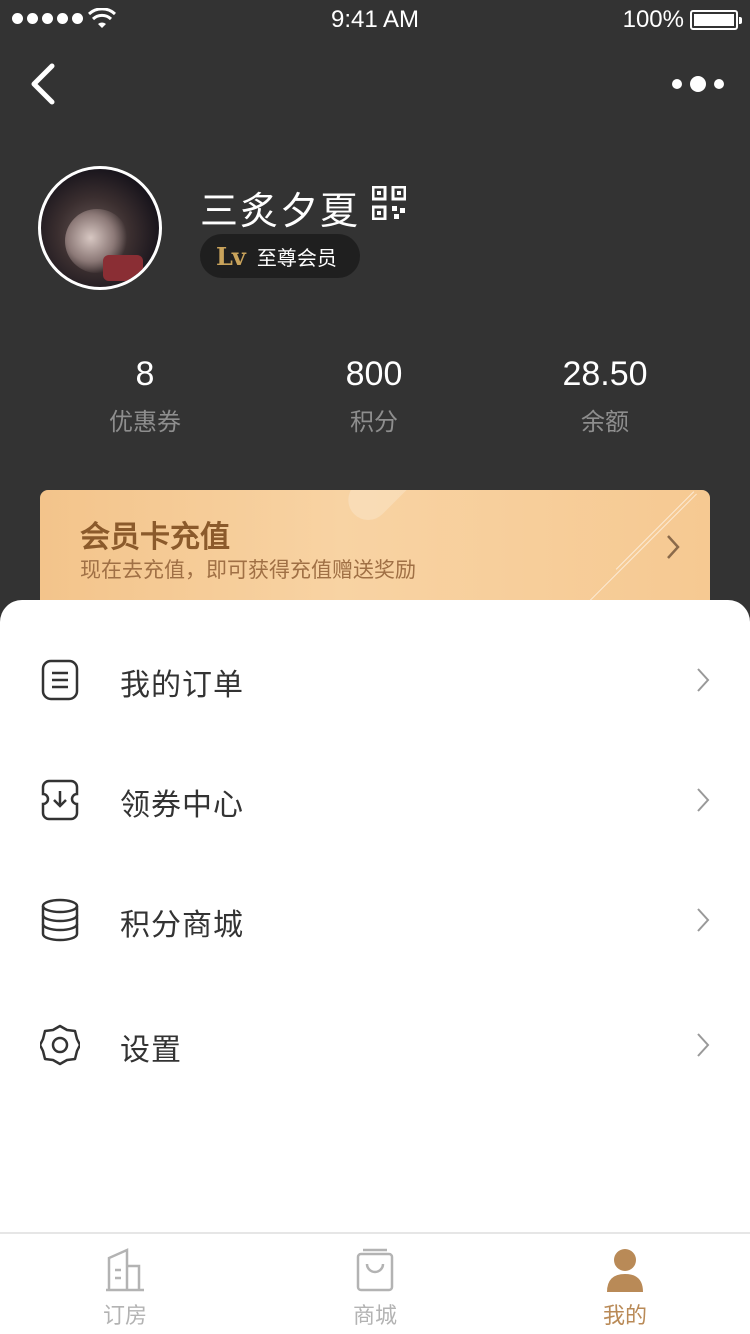 Image resolution: width=750 pixels, height=1334 pixels. What do you see at coordinates (375, 680) in the screenshot?
I see `menu-item-orders: 我的订单` at bounding box center [375, 680].